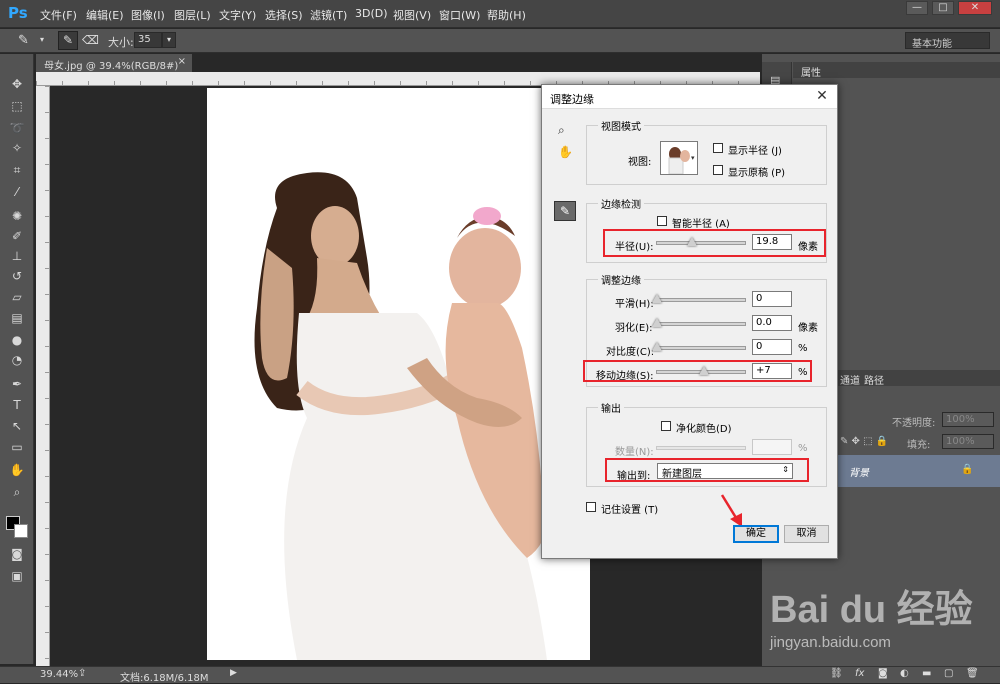 Image resolution: width=1000 pixels, height=684 pixels. Describe the element at coordinates (972, 673) in the screenshot. I see `delete-layer-icon: 🗑` at that location.